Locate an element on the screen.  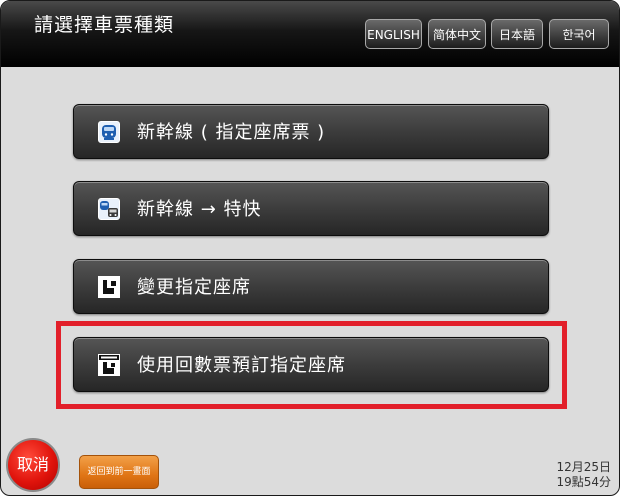
menu-item-label: 新幹線 ( 指定座席票 ) is located at coordinates (231, 132).